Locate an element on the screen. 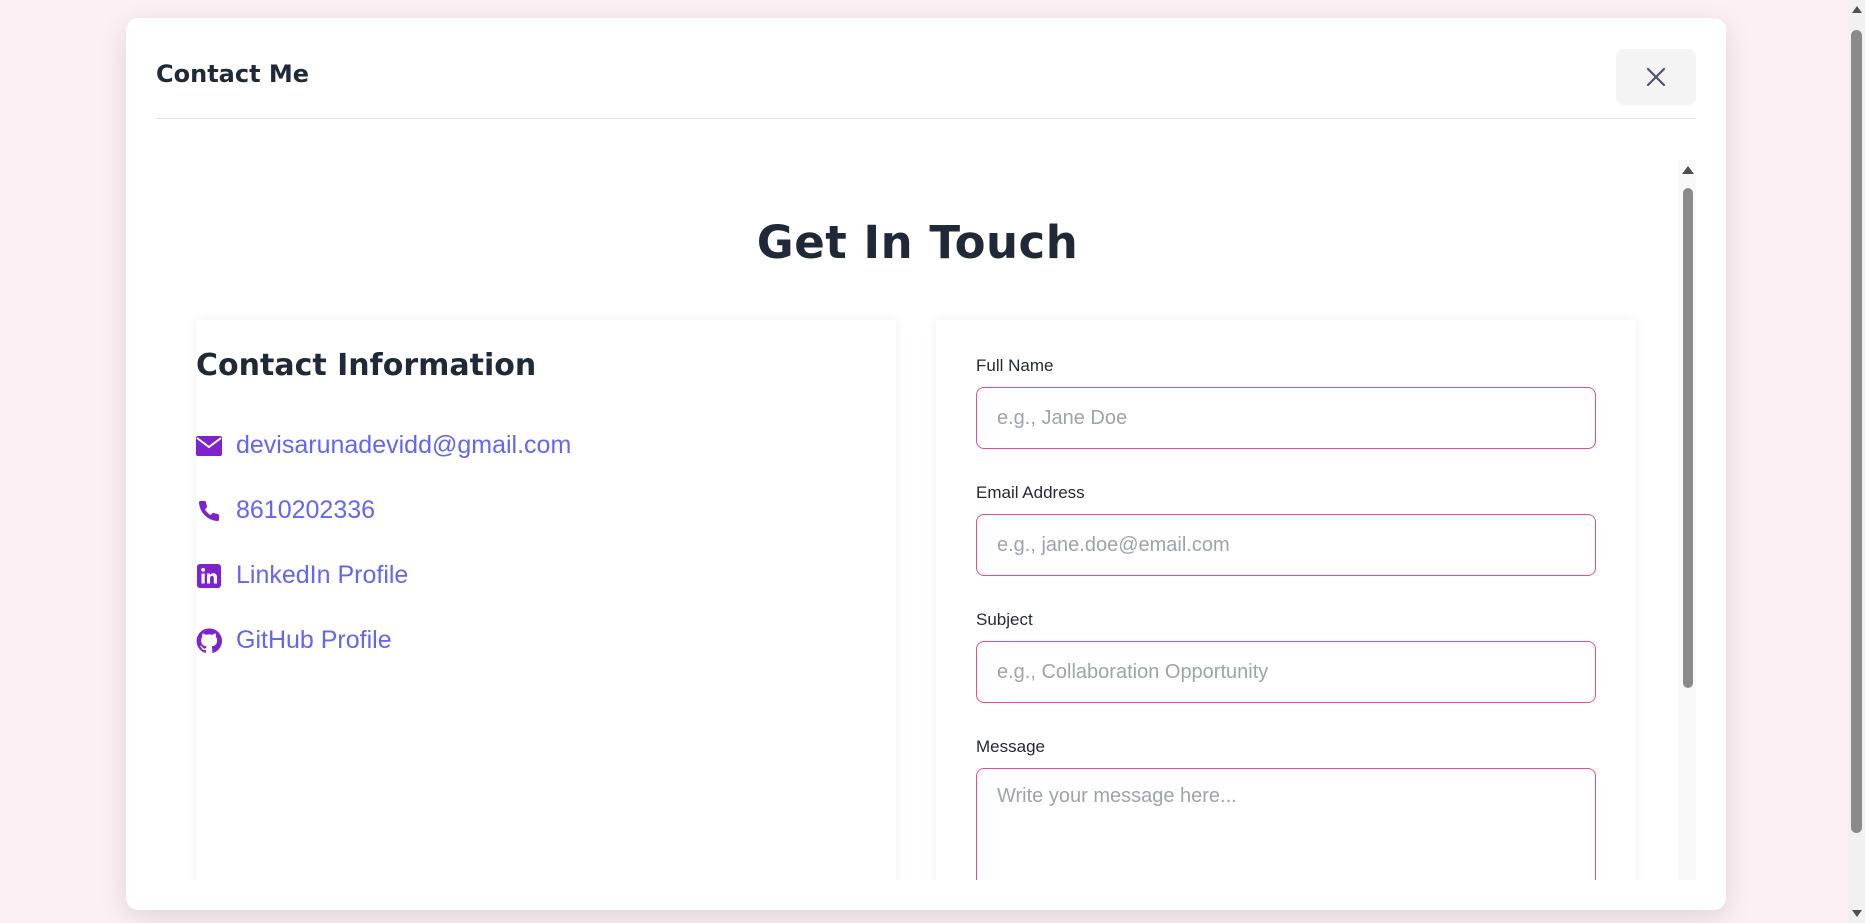 This screenshot has height=923, width=1865. github-icon is located at coordinates (209, 641).